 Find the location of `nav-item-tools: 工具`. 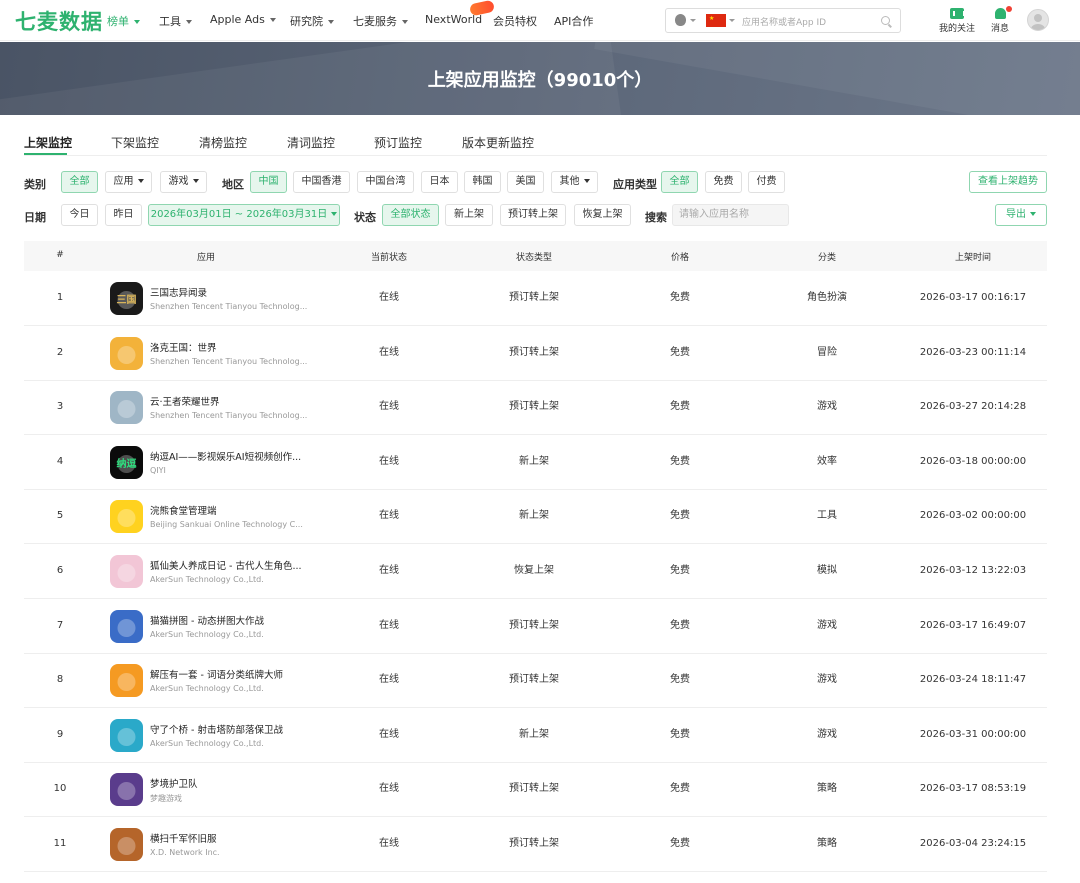

nav-item-tools: 工具 is located at coordinates (175, 21).